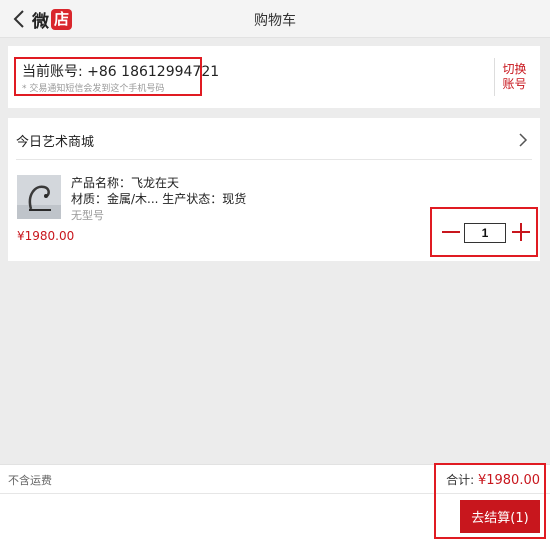 Image resolution: width=550 pixels, height=540 pixels. I want to click on checkout-button: 去结算(1), so click(500, 516).